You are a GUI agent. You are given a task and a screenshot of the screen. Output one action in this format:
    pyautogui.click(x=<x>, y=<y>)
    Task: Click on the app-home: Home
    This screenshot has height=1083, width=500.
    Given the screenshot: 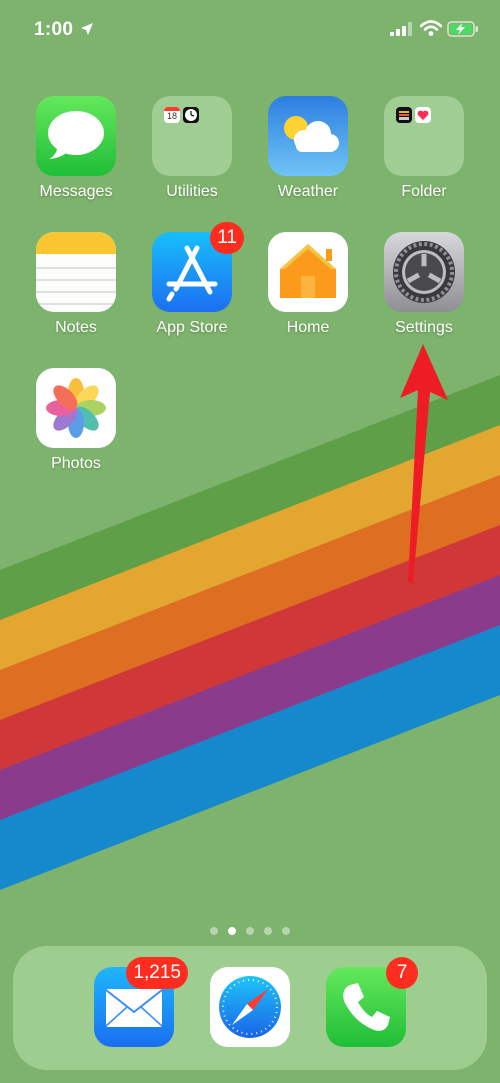 What is the action you would take?
    pyautogui.click(x=308, y=284)
    